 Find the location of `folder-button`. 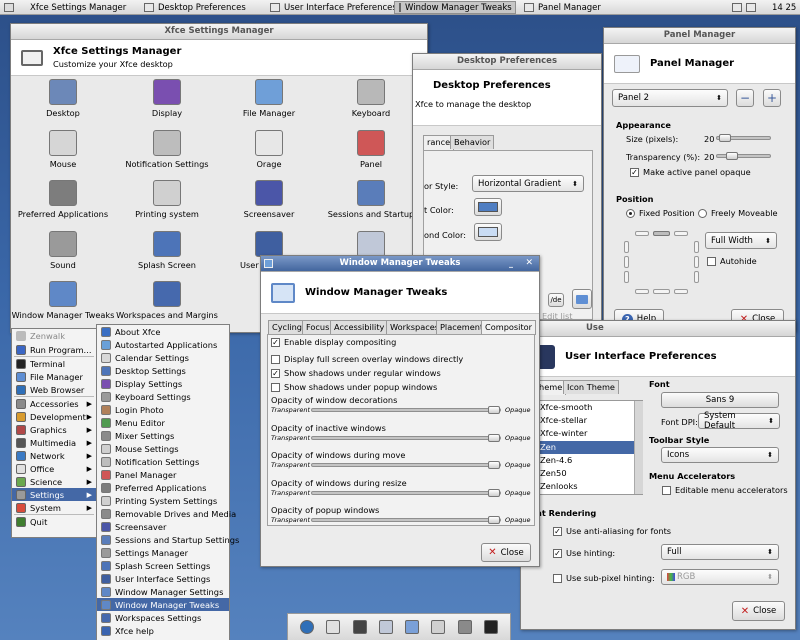

folder-button is located at coordinates (582, 299).